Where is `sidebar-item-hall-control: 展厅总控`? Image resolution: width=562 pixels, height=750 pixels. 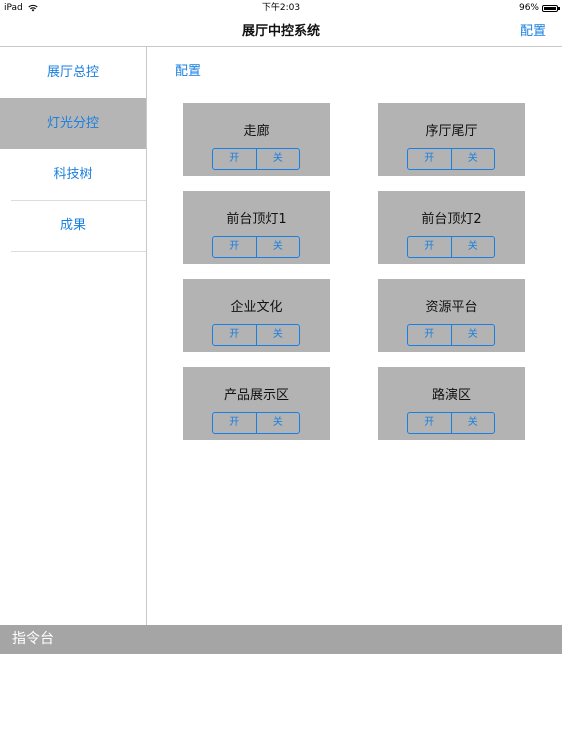
sidebar-item-hall-control: 展厅总控 is located at coordinates (73, 72).